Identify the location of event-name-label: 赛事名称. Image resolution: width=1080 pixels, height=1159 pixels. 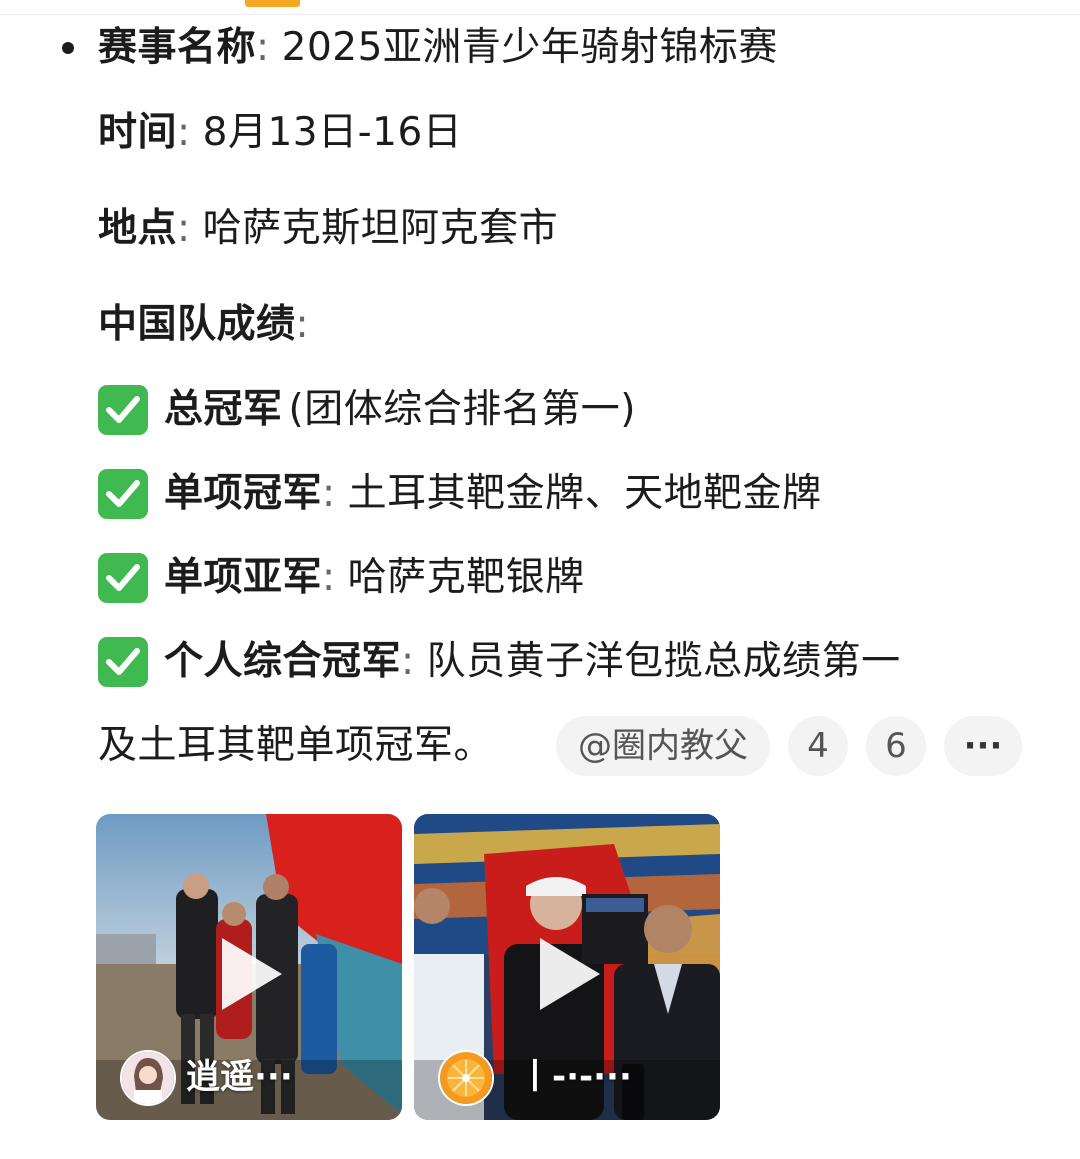
(177, 47).